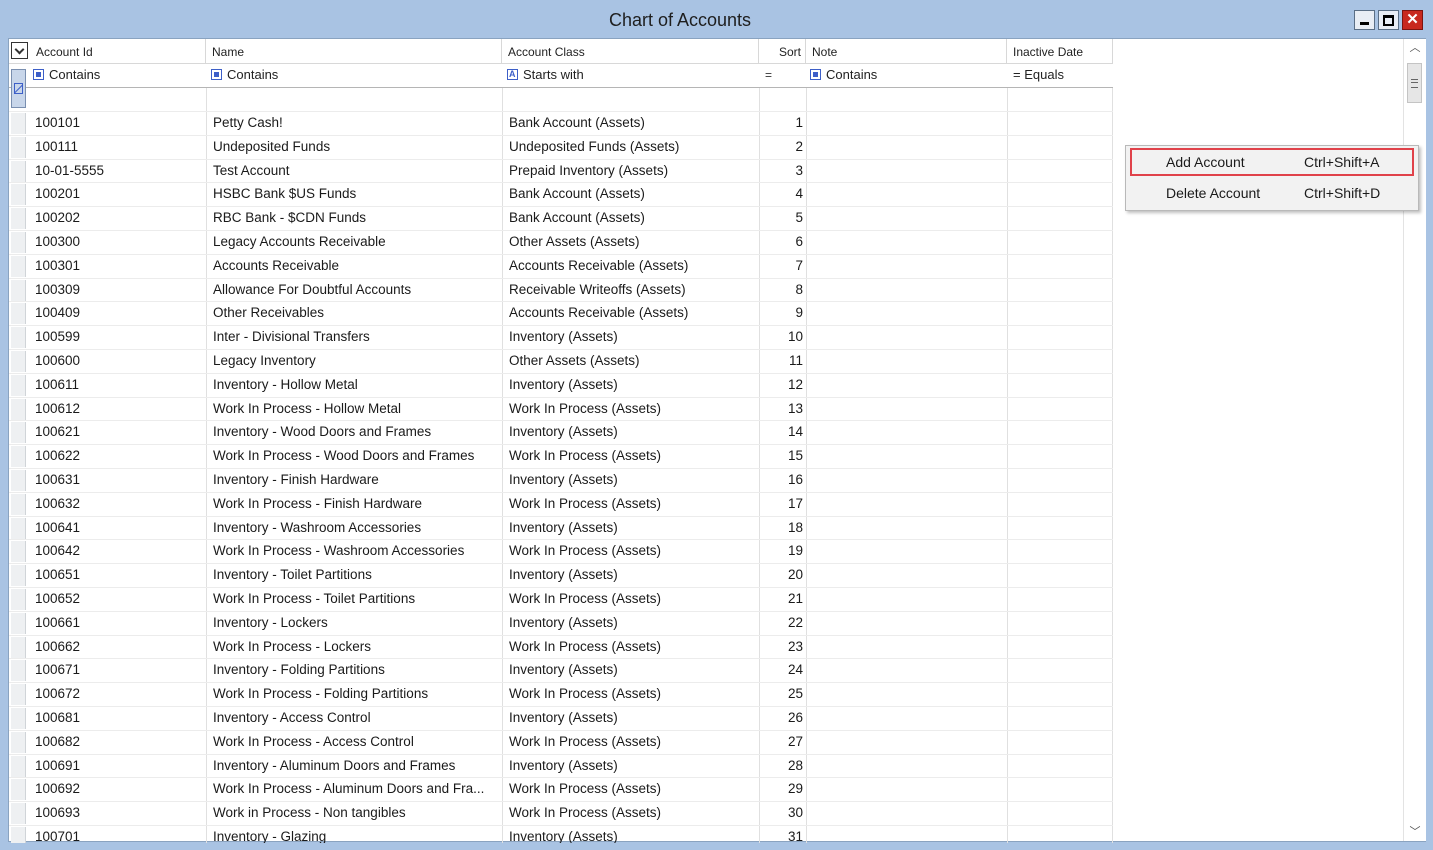 Image resolution: width=1433 pixels, height=850 pixels. What do you see at coordinates (120, 194) in the screenshot?
I see `cell-account-id: 100201` at bounding box center [120, 194].